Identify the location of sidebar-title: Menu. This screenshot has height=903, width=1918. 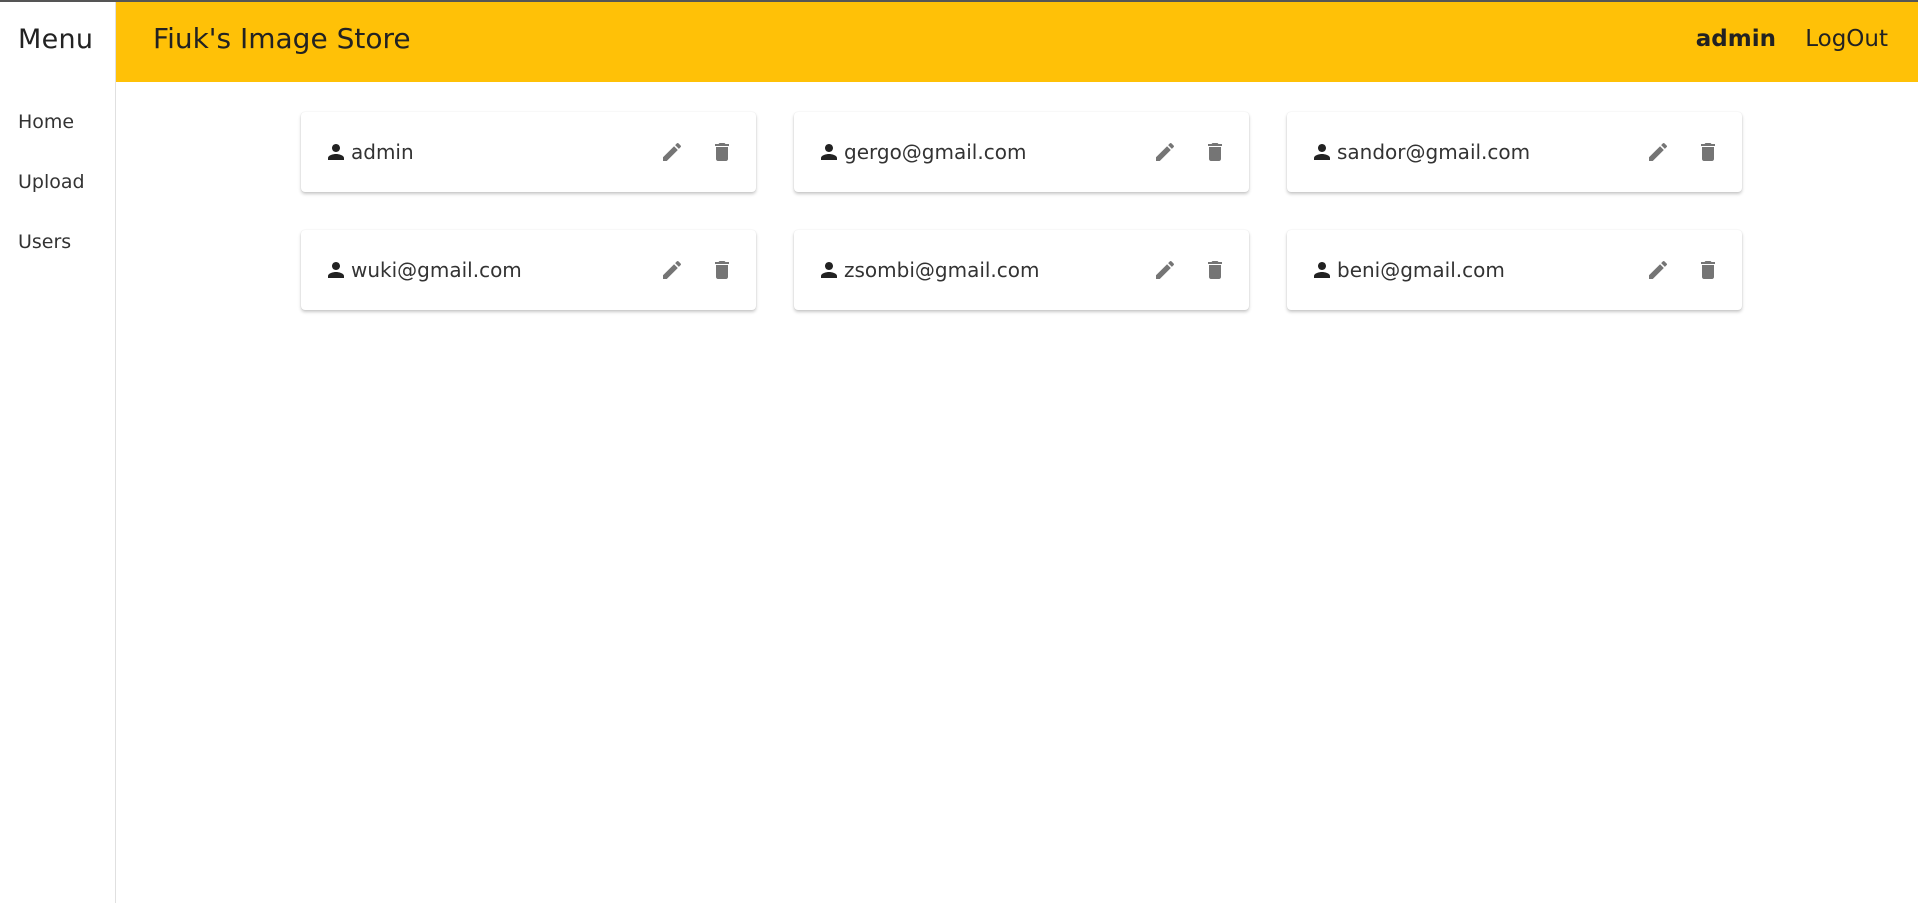
(56, 39).